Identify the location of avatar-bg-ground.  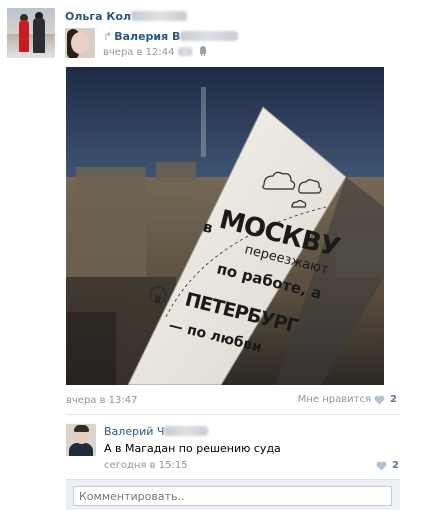
(31, 46).